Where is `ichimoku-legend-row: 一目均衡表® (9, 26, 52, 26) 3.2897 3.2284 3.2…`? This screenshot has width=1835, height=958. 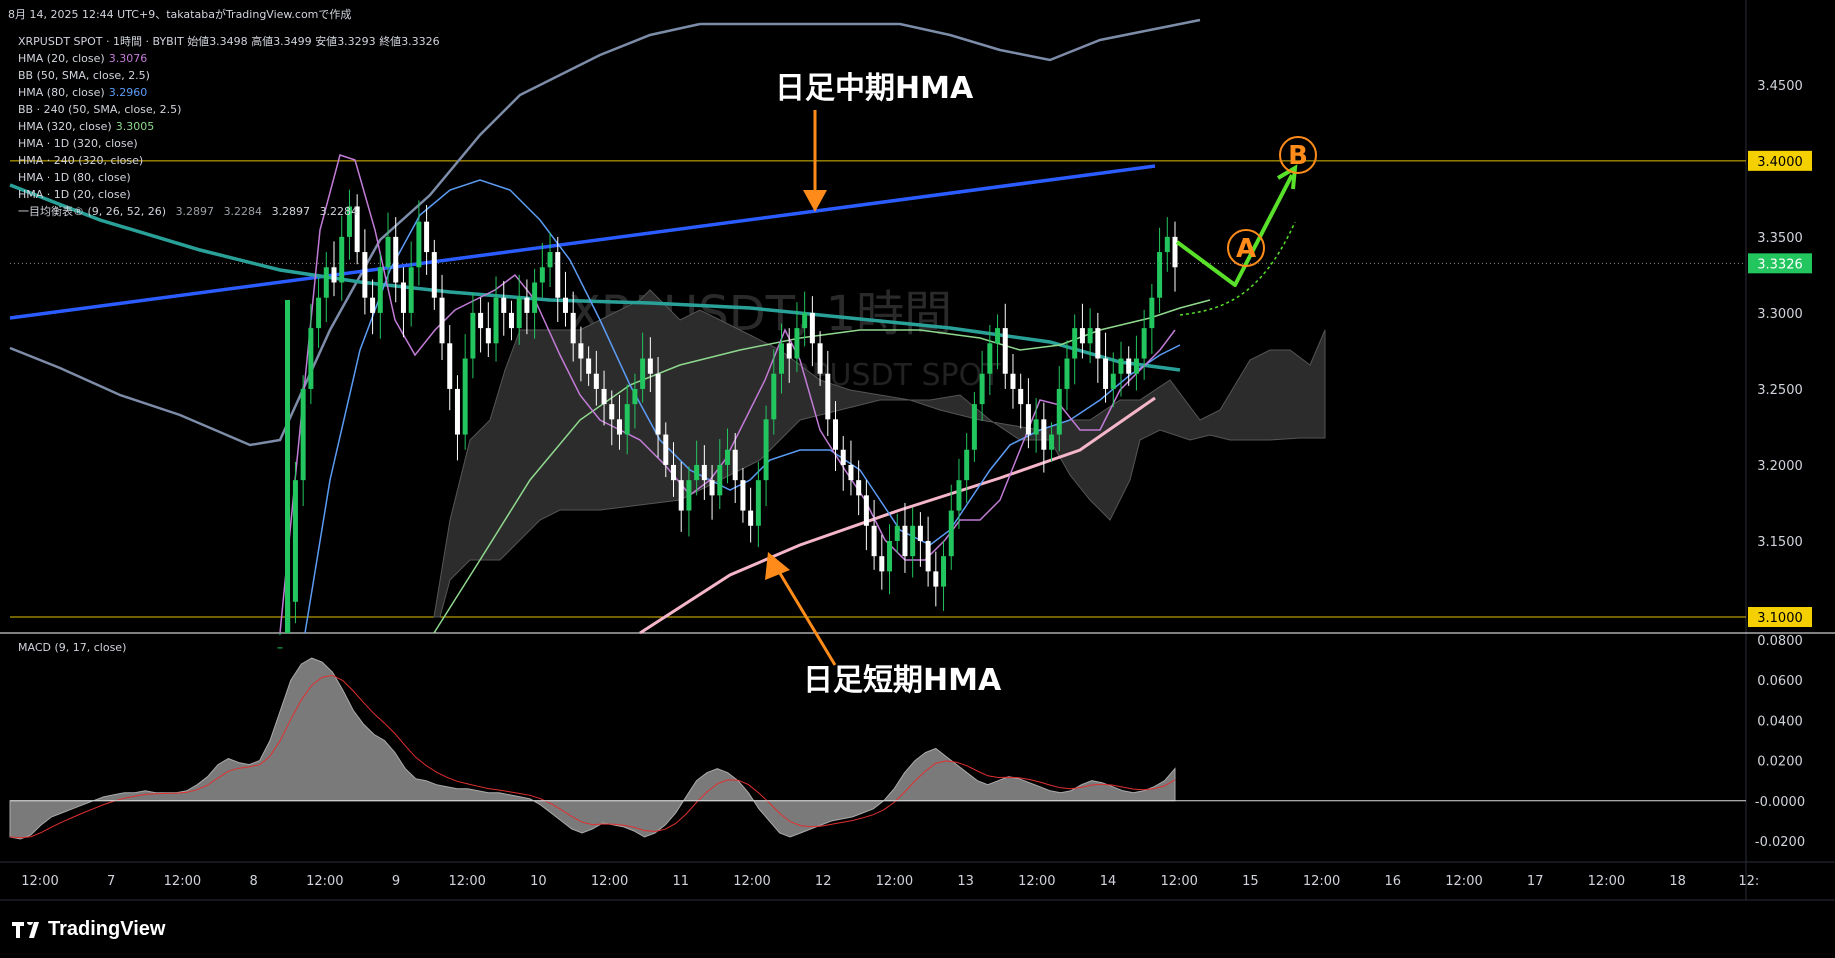 ichimoku-legend-row: 一目均衡表® (9, 26, 52, 26) 3.2897 3.2284 3.2… is located at coordinates (229, 211).